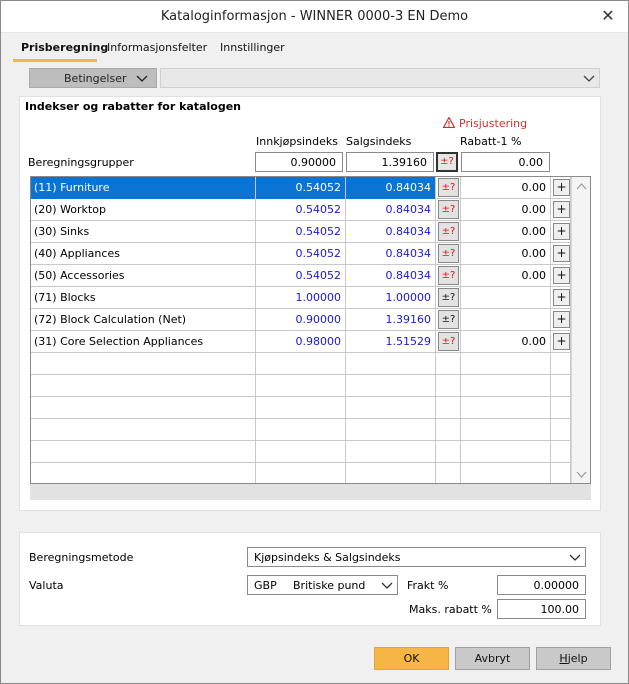  I want to click on tab-prisberegning: Prisberegning, so click(64, 47).